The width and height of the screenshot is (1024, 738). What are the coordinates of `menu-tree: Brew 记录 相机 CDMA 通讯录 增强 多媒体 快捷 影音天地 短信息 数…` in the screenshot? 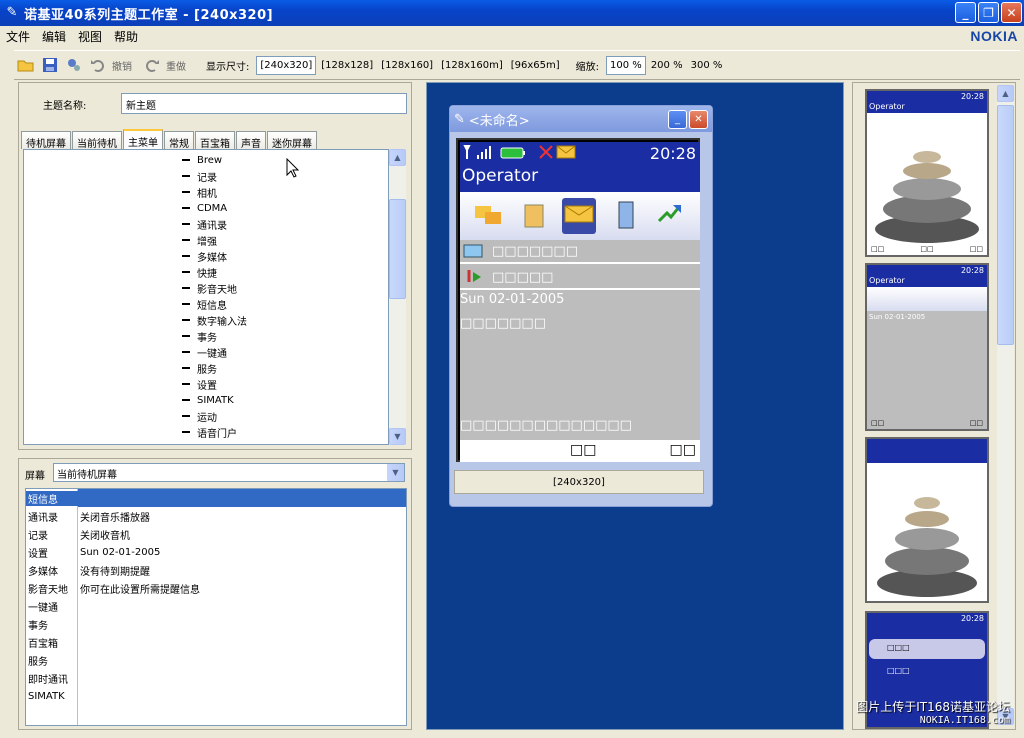 It's located at (206, 297).